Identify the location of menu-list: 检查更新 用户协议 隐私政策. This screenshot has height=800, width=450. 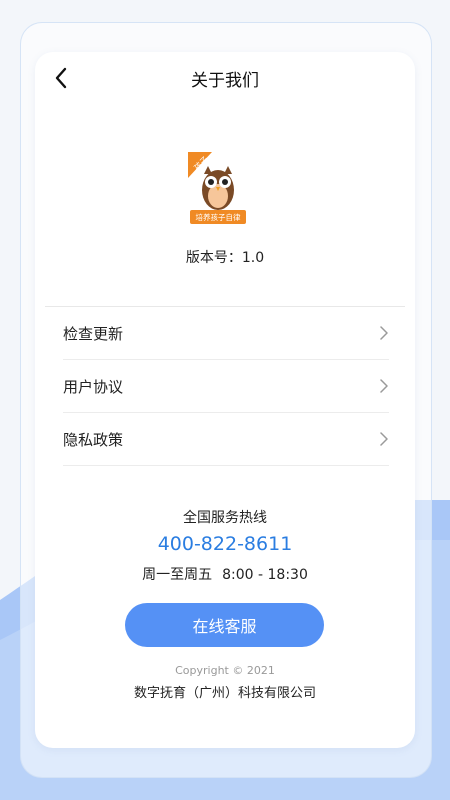
(226, 386).